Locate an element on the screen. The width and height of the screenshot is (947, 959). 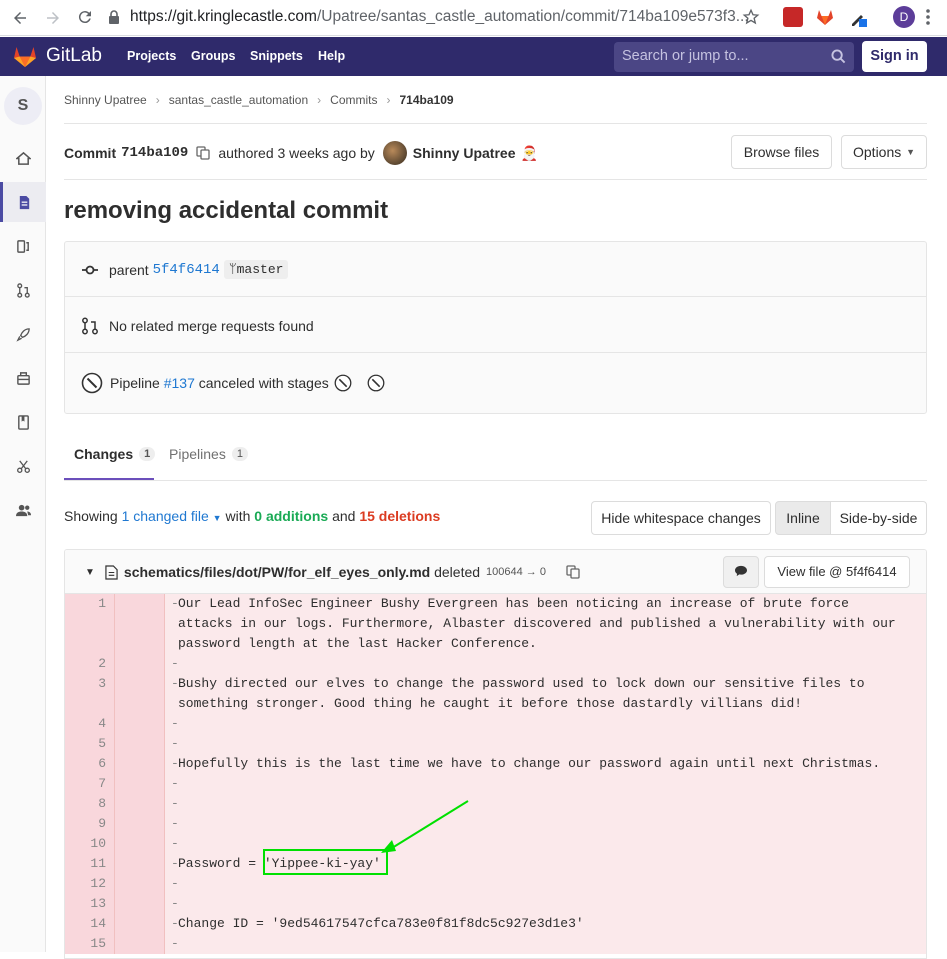
users-icon is located at coordinates (23, 510).